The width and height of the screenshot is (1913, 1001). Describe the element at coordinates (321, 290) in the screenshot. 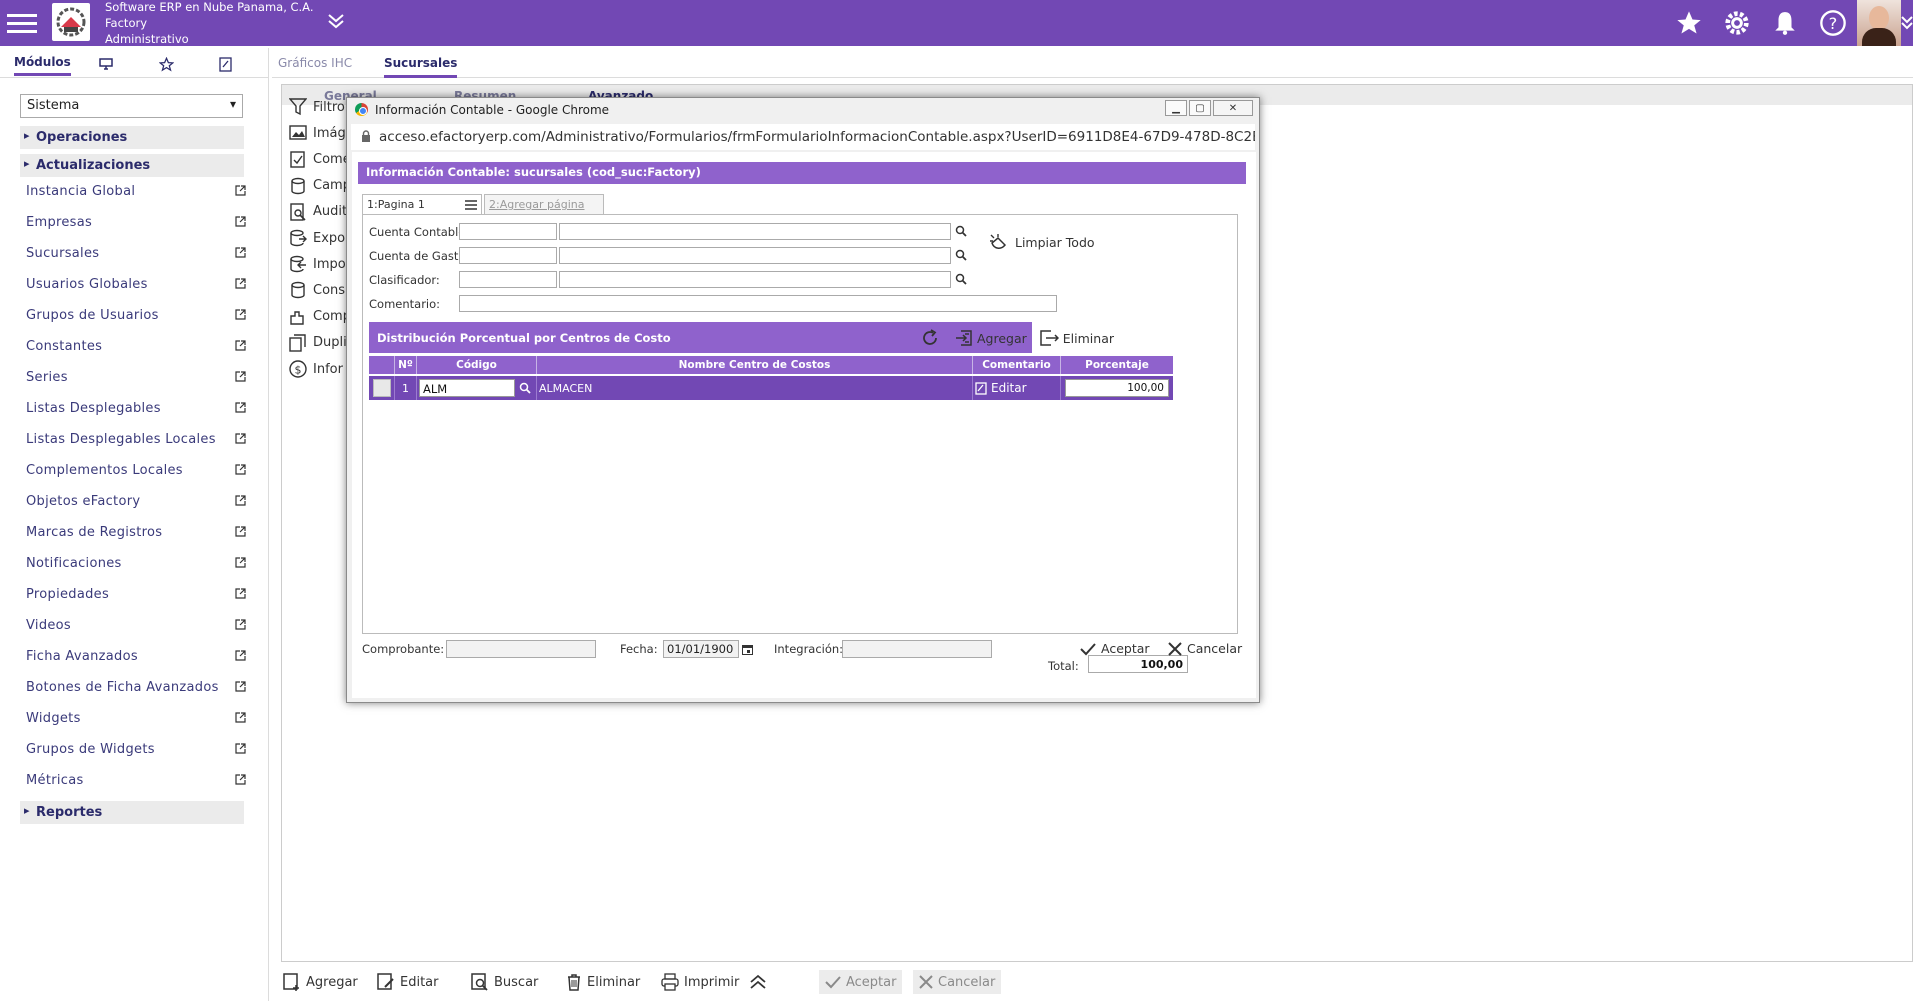

I see `action-item: Consu` at that location.